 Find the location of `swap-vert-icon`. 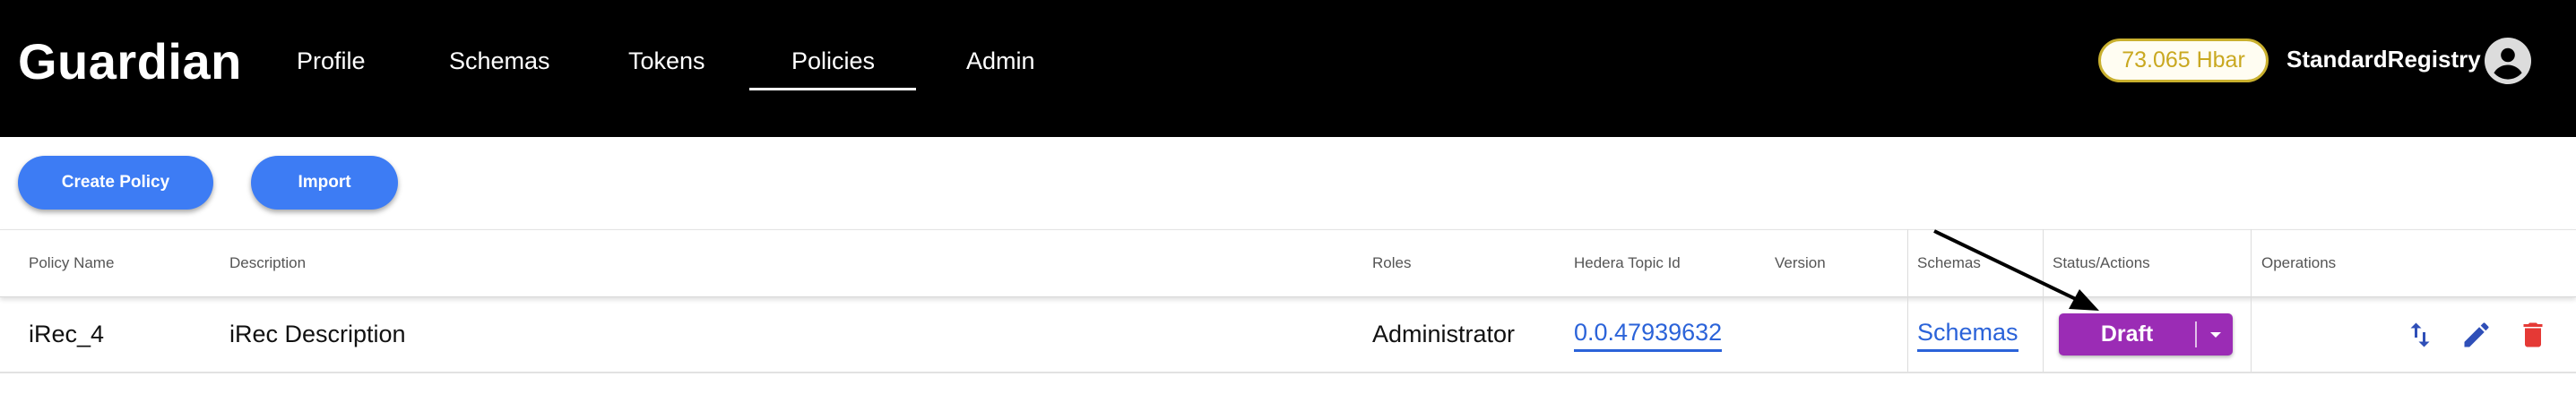

swap-vert-icon is located at coordinates (2420, 335).